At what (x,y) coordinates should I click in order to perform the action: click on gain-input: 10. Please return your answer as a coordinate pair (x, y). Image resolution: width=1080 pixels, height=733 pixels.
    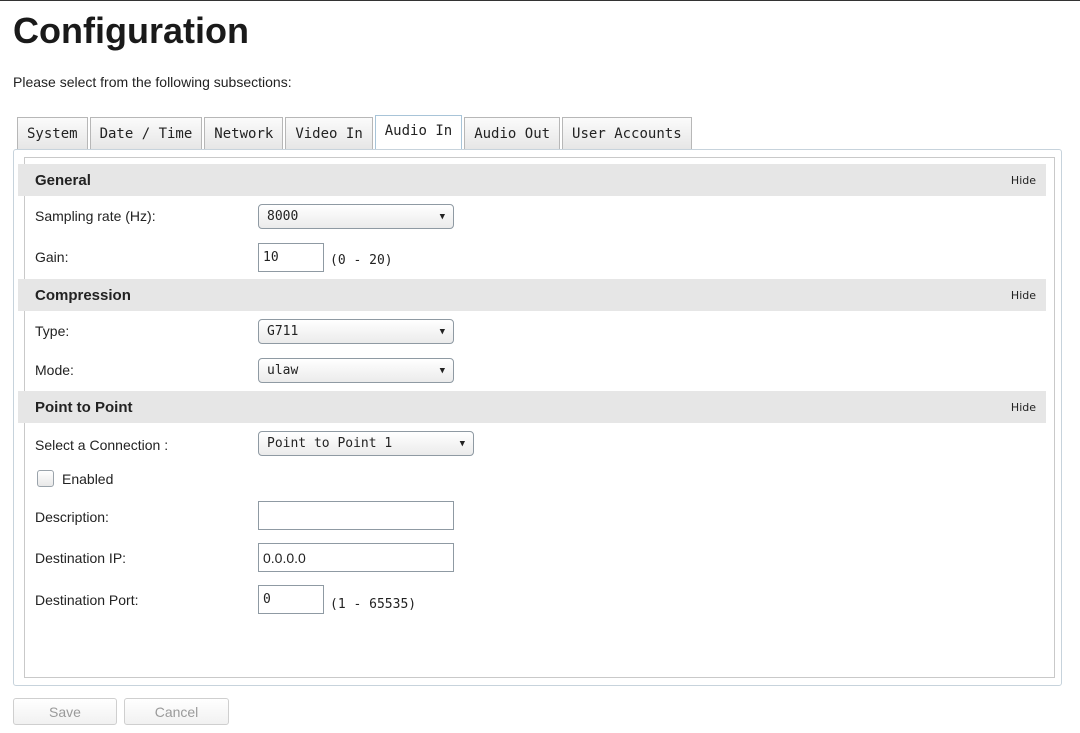
    Looking at the image, I should click on (291, 257).